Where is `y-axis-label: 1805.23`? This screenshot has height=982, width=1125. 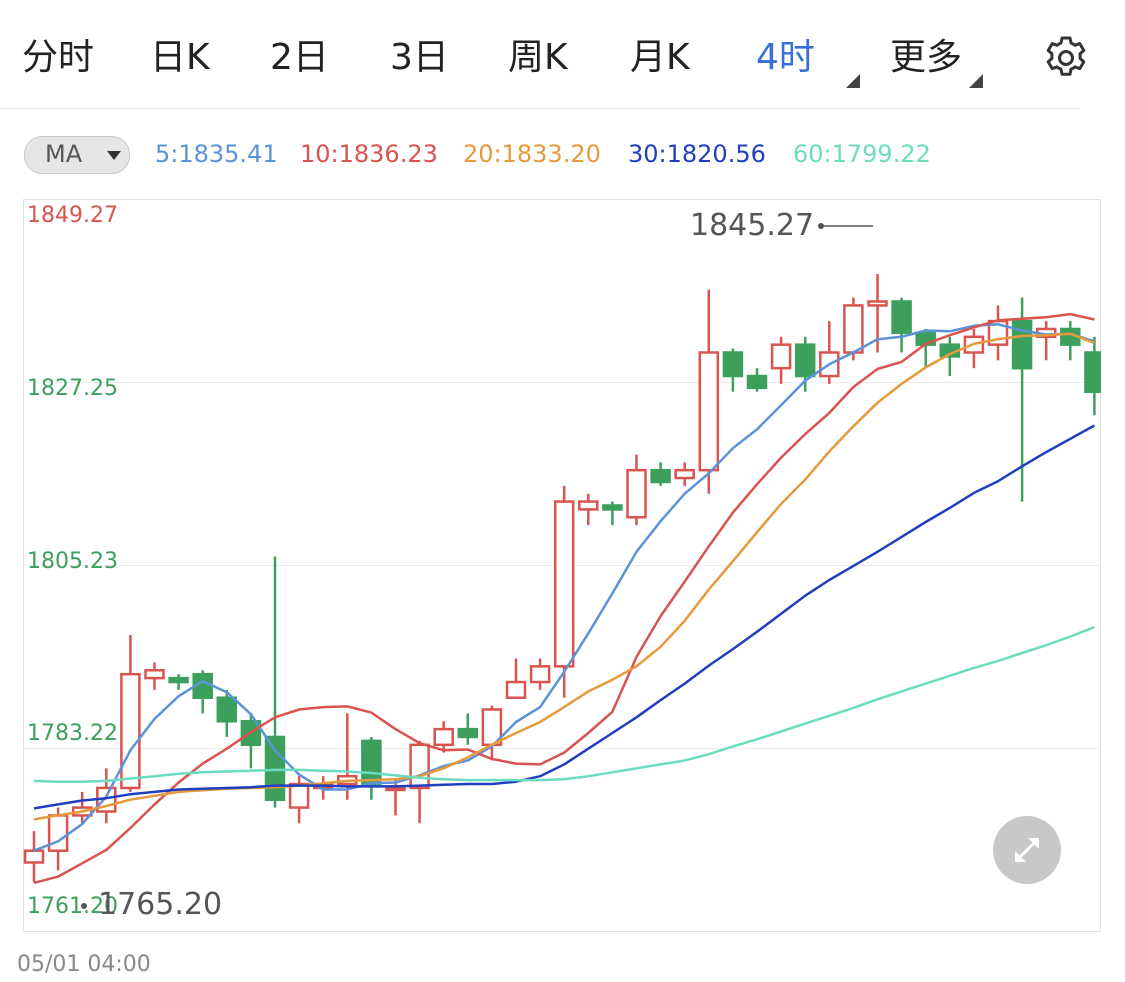 y-axis-label: 1805.23 is located at coordinates (72, 561).